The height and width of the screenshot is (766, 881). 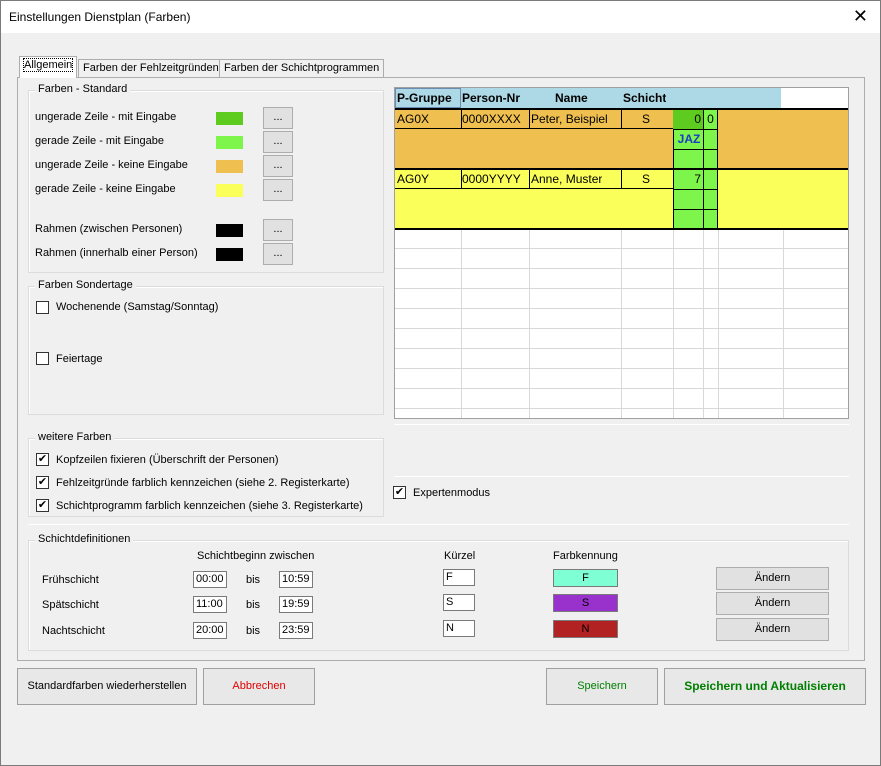 I want to click on close-icon: ✕, so click(x=860, y=16).